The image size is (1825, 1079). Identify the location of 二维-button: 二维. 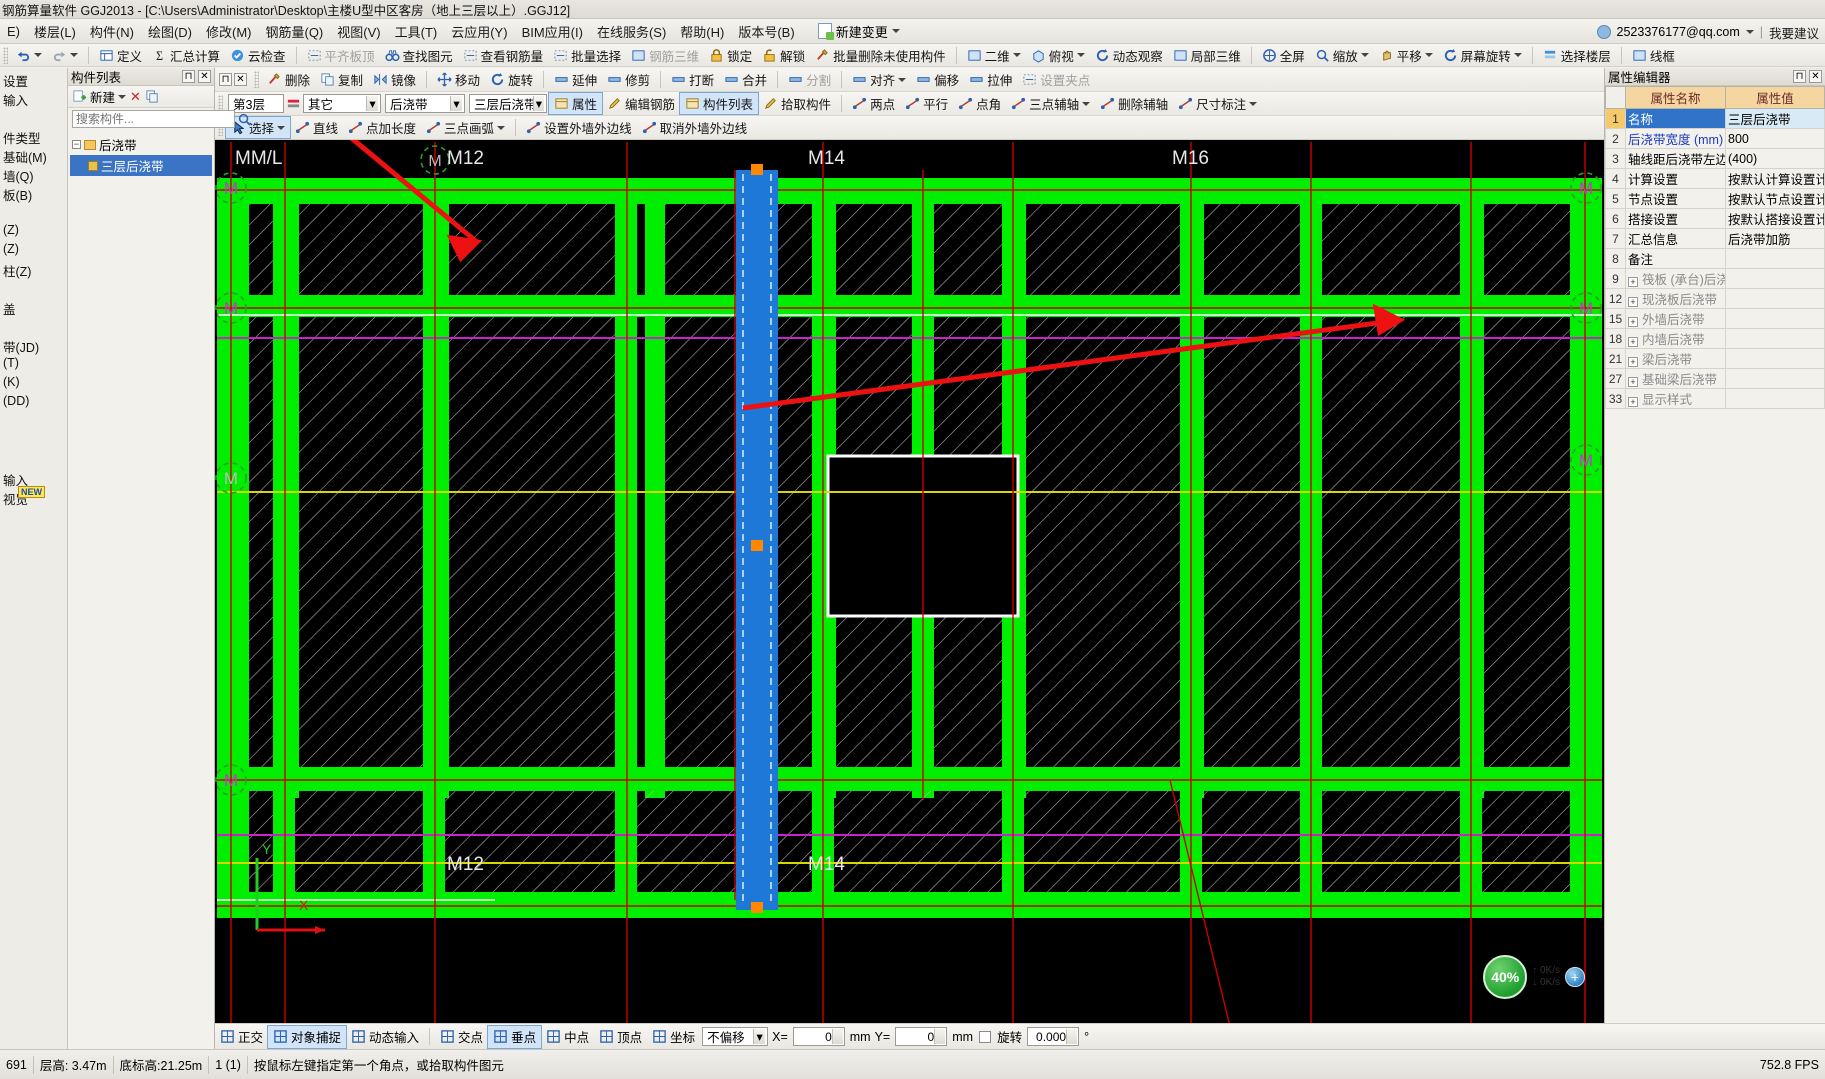
(994, 55).